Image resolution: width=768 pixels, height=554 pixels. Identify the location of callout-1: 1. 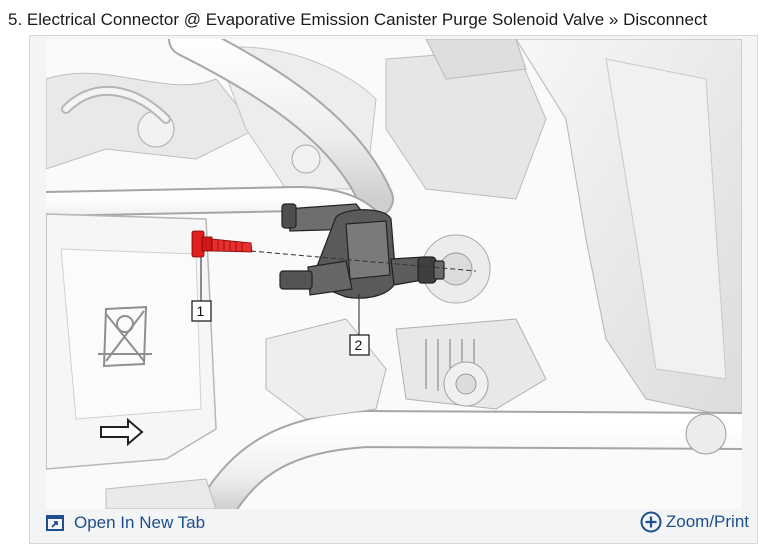
(201, 311).